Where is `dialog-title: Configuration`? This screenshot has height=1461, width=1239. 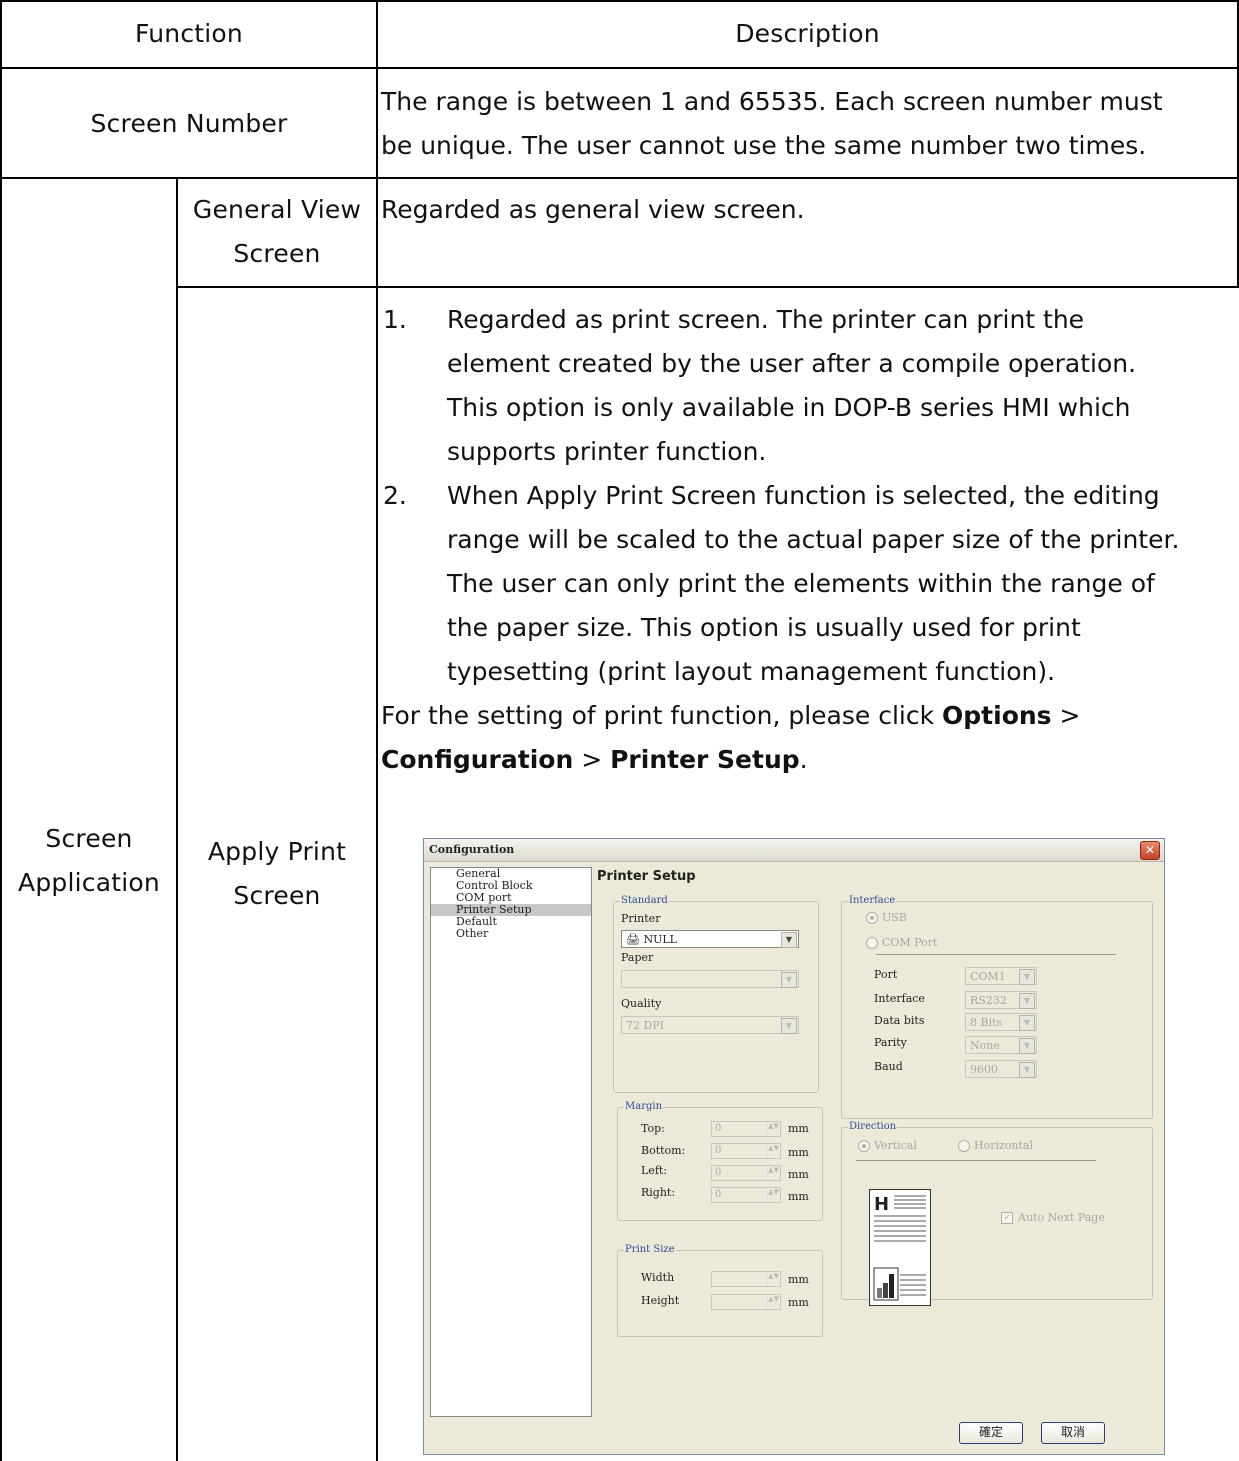
dialog-title: Configuration is located at coordinates (472, 849).